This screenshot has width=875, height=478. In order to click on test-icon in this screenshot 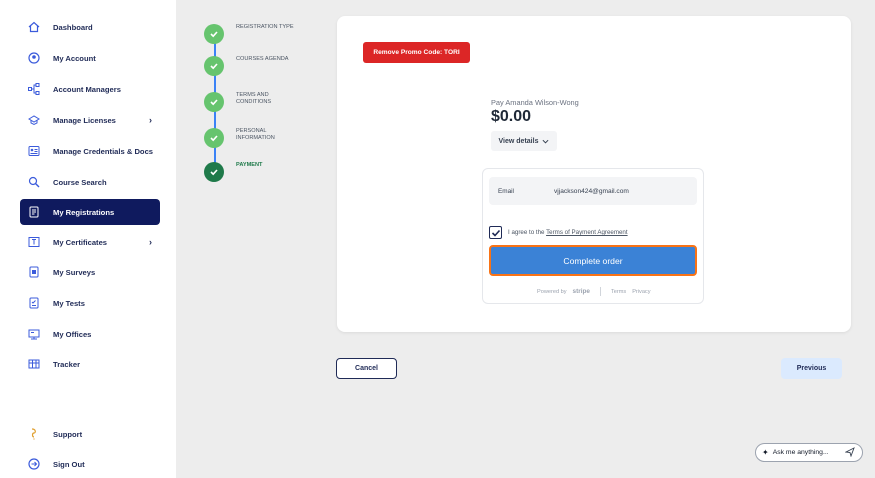, I will do `click(34, 303)`.